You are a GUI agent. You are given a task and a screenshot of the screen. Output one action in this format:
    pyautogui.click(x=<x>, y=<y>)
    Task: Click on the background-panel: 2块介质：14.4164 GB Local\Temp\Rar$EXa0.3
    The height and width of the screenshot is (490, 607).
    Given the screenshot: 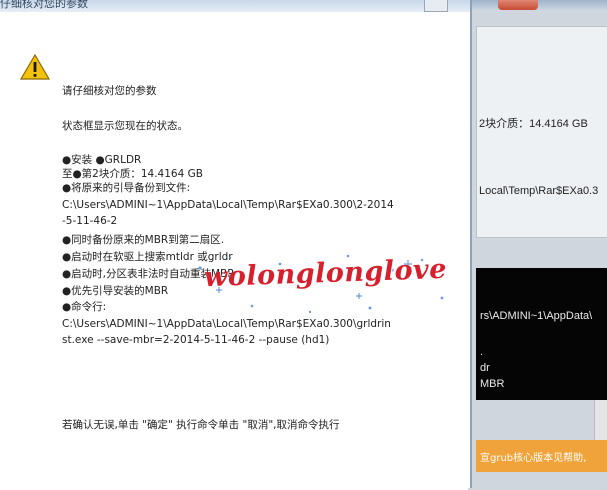 What is the action you would take?
    pyautogui.click(x=541, y=132)
    